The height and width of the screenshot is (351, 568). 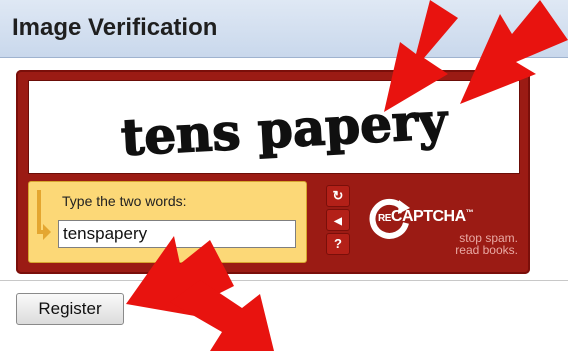 I want to click on reload-icon: ↻, so click(x=338, y=196).